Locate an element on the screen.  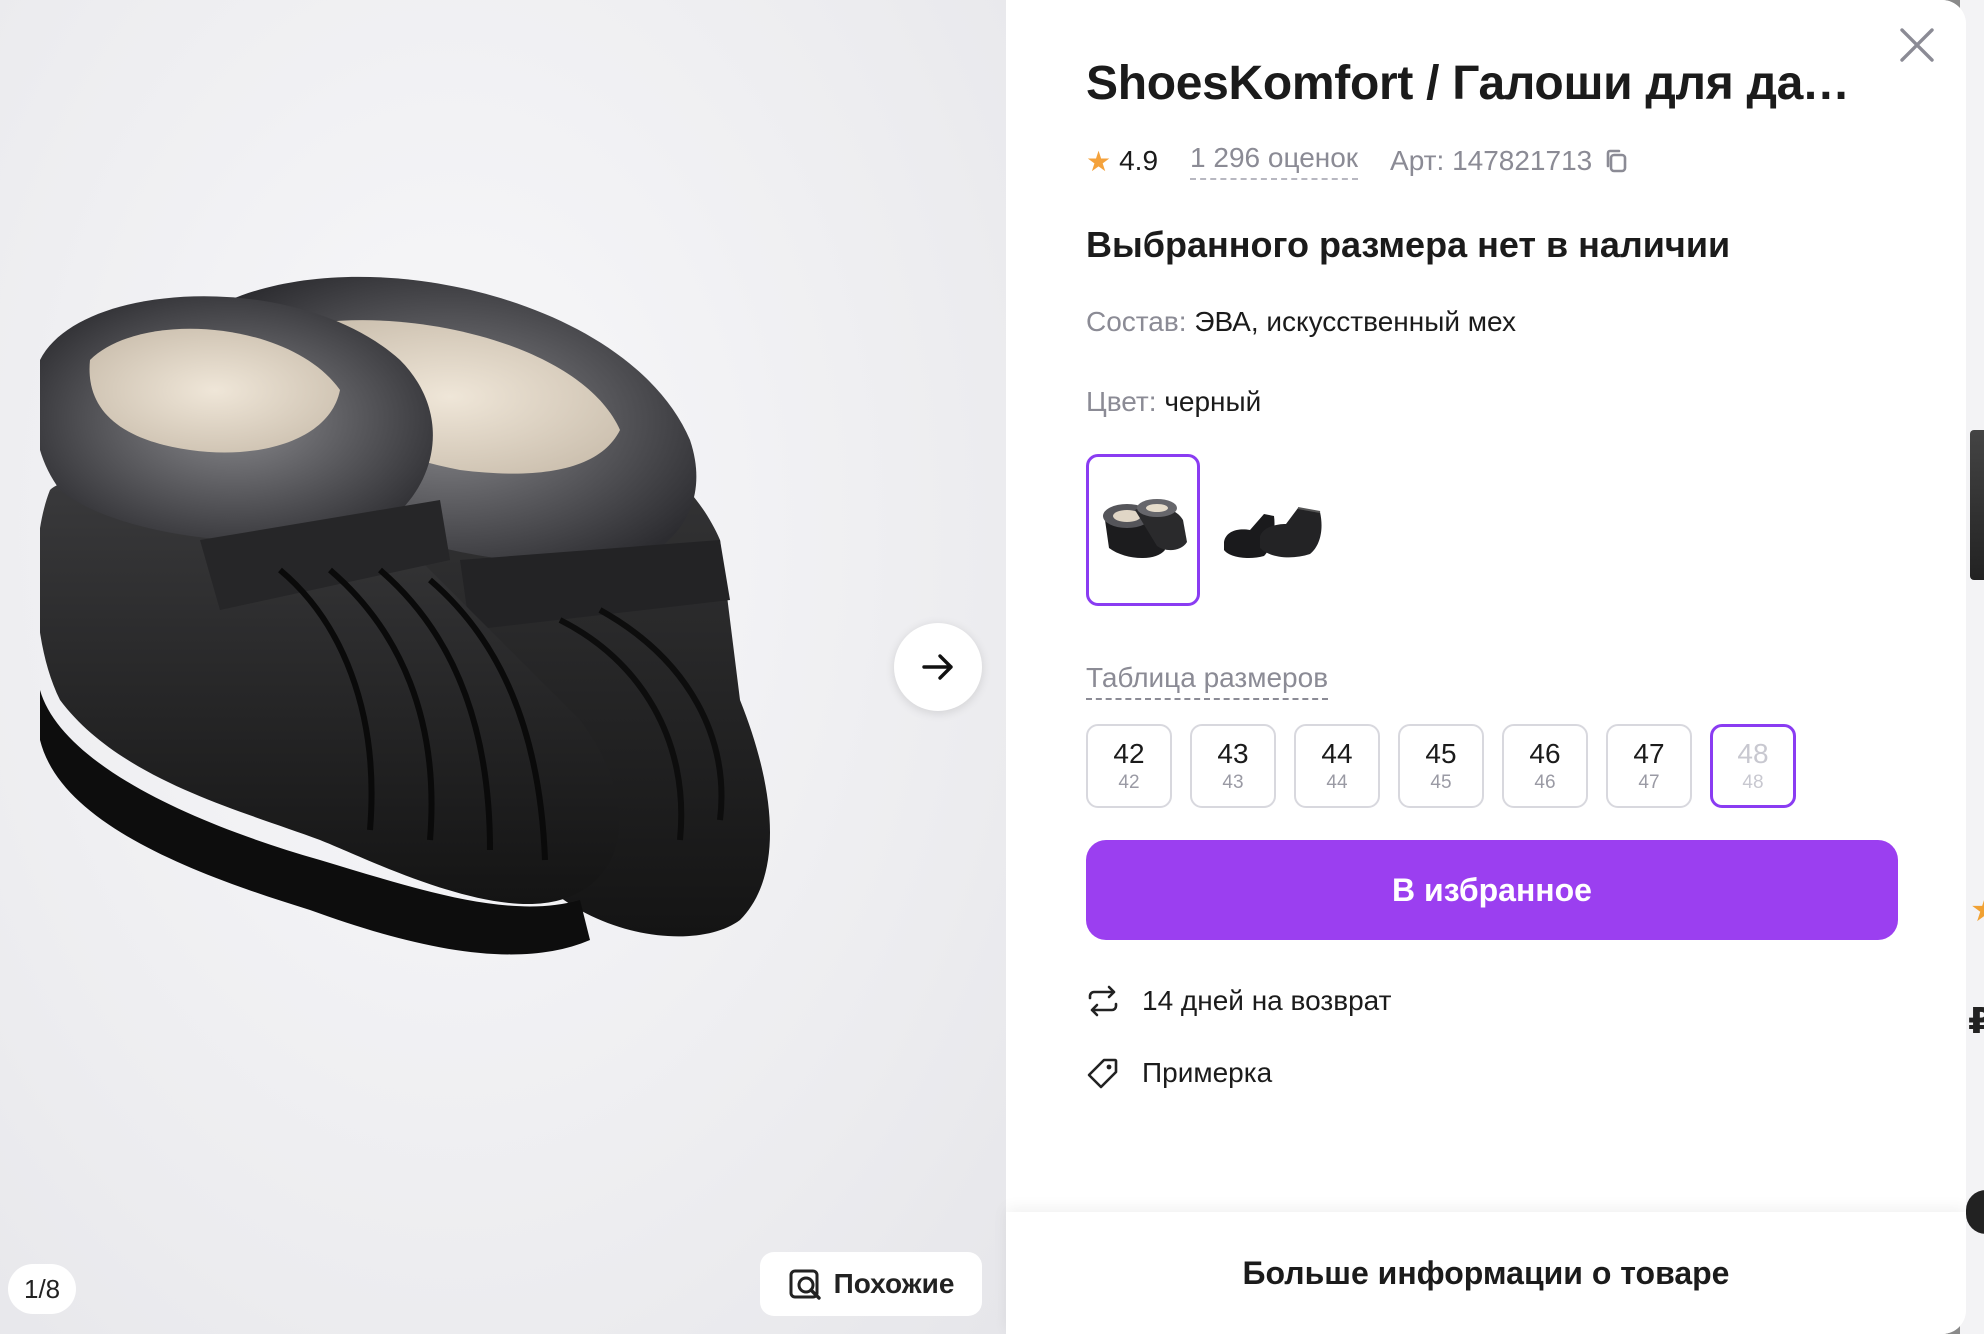
size-option-48-selected-unavailable: 48 48 is located at coordinates (1753, 766).